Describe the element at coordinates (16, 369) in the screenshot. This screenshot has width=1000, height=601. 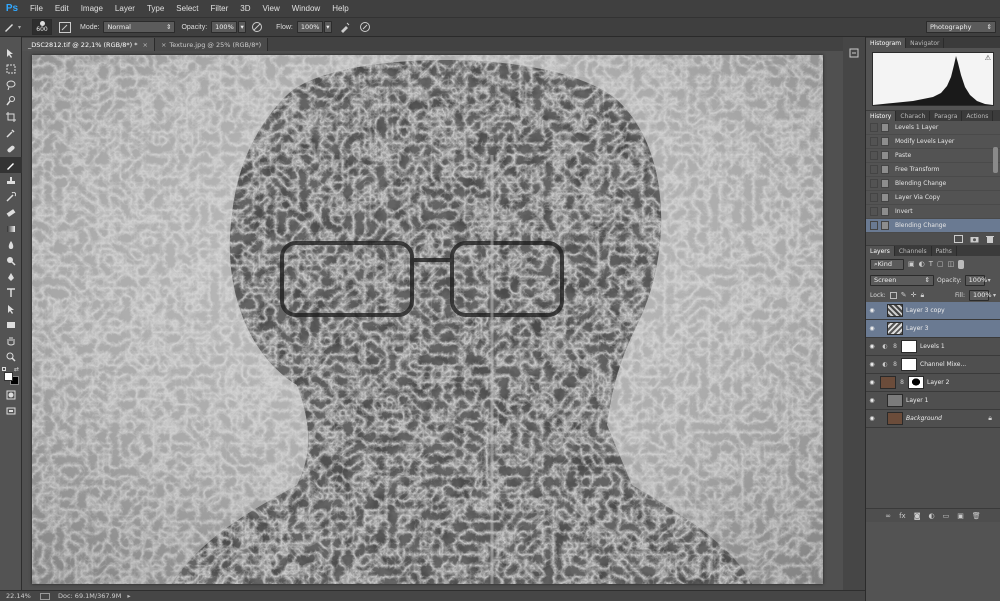
I see `swap-colors-icon: ⇄` at that location.